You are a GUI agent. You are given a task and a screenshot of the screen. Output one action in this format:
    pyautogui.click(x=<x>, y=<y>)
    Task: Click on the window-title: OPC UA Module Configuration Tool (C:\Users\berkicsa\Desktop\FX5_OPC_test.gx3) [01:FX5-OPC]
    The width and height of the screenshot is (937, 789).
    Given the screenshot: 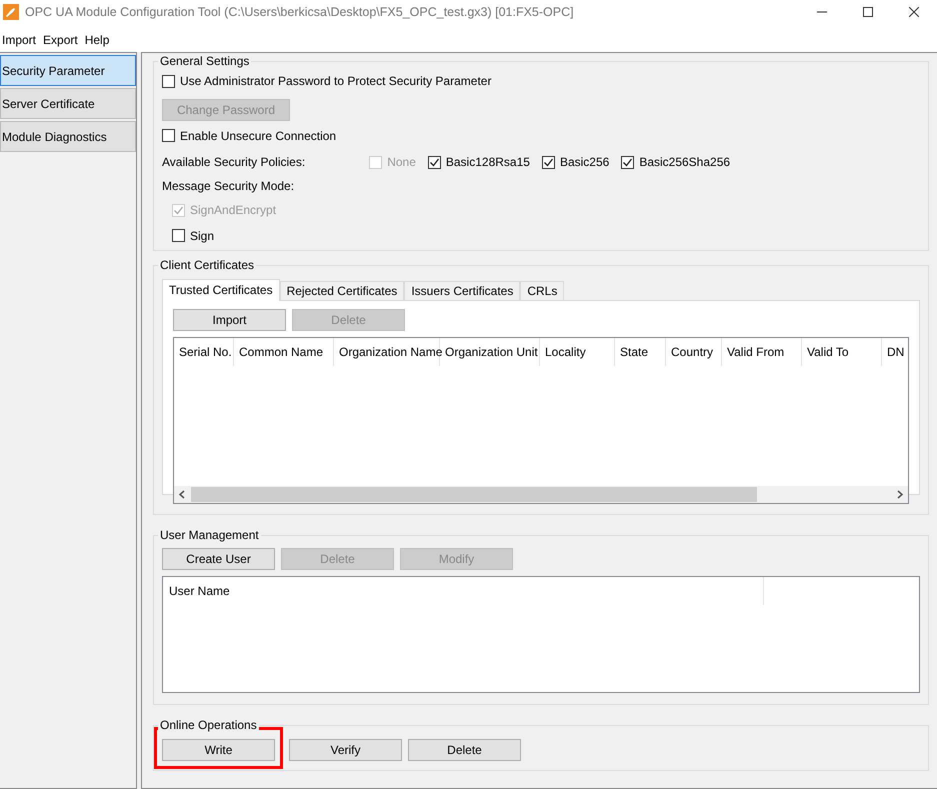 What is the action you would take?
    pyautogui.click(x=299, y=12)
    